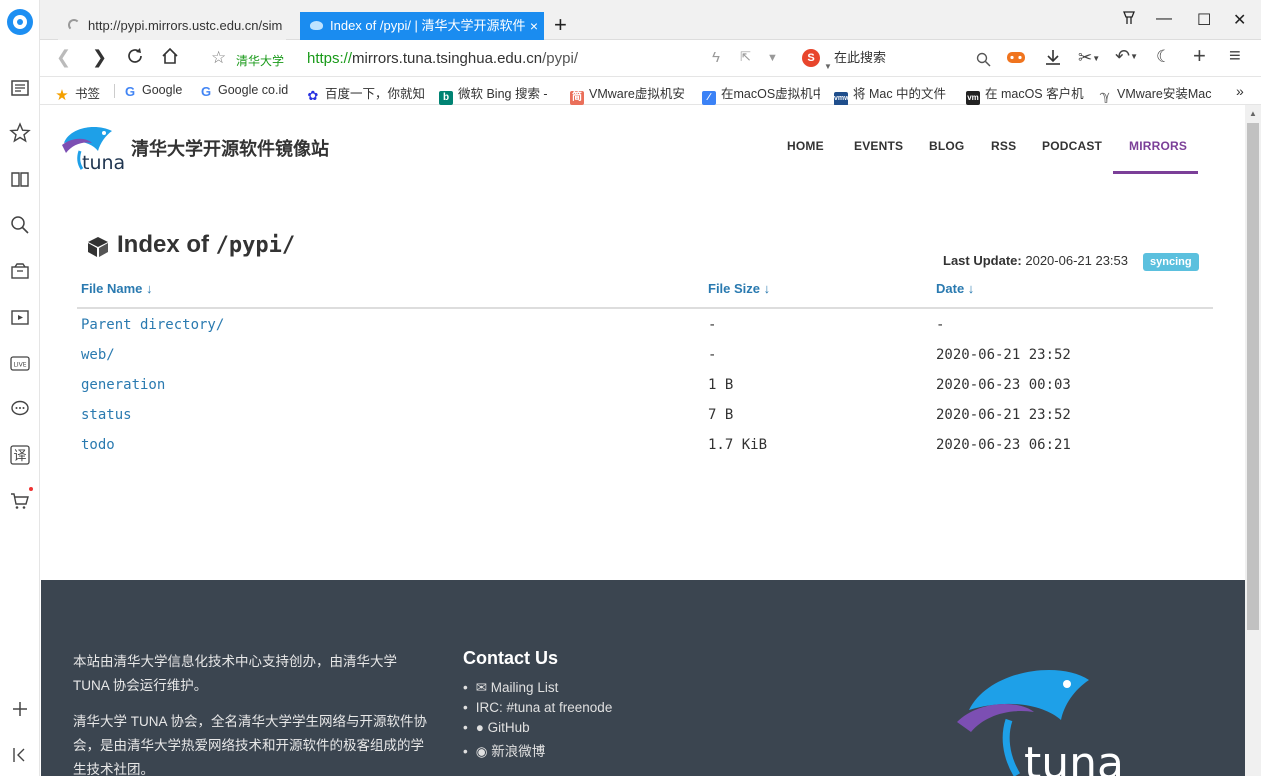 This screenshot has height=776, width=1261. I want to click on bookmark-vmware-jianshu: 简 VMware虚拟机安, so click(629, 94).